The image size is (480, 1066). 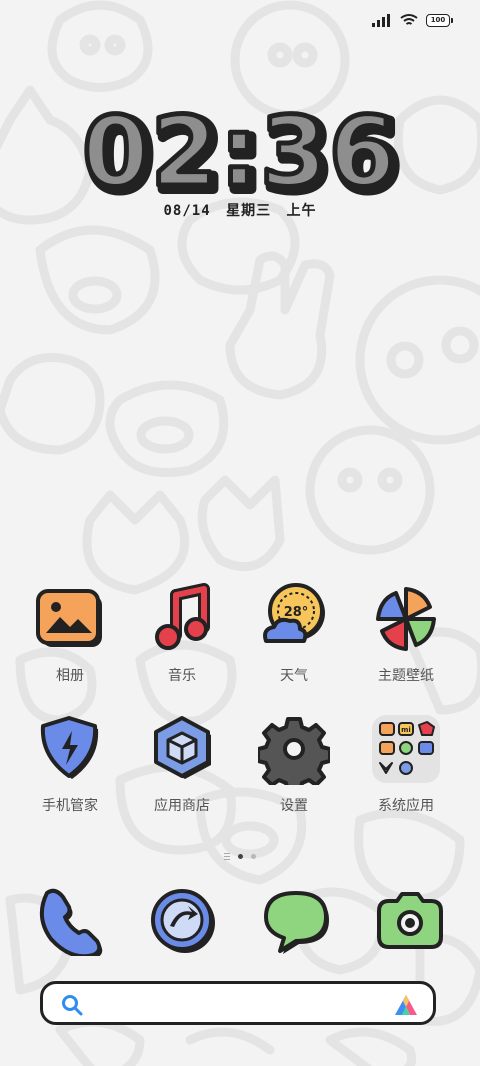 I want to click on app-settings: 设置, so click(x=294, y=764).